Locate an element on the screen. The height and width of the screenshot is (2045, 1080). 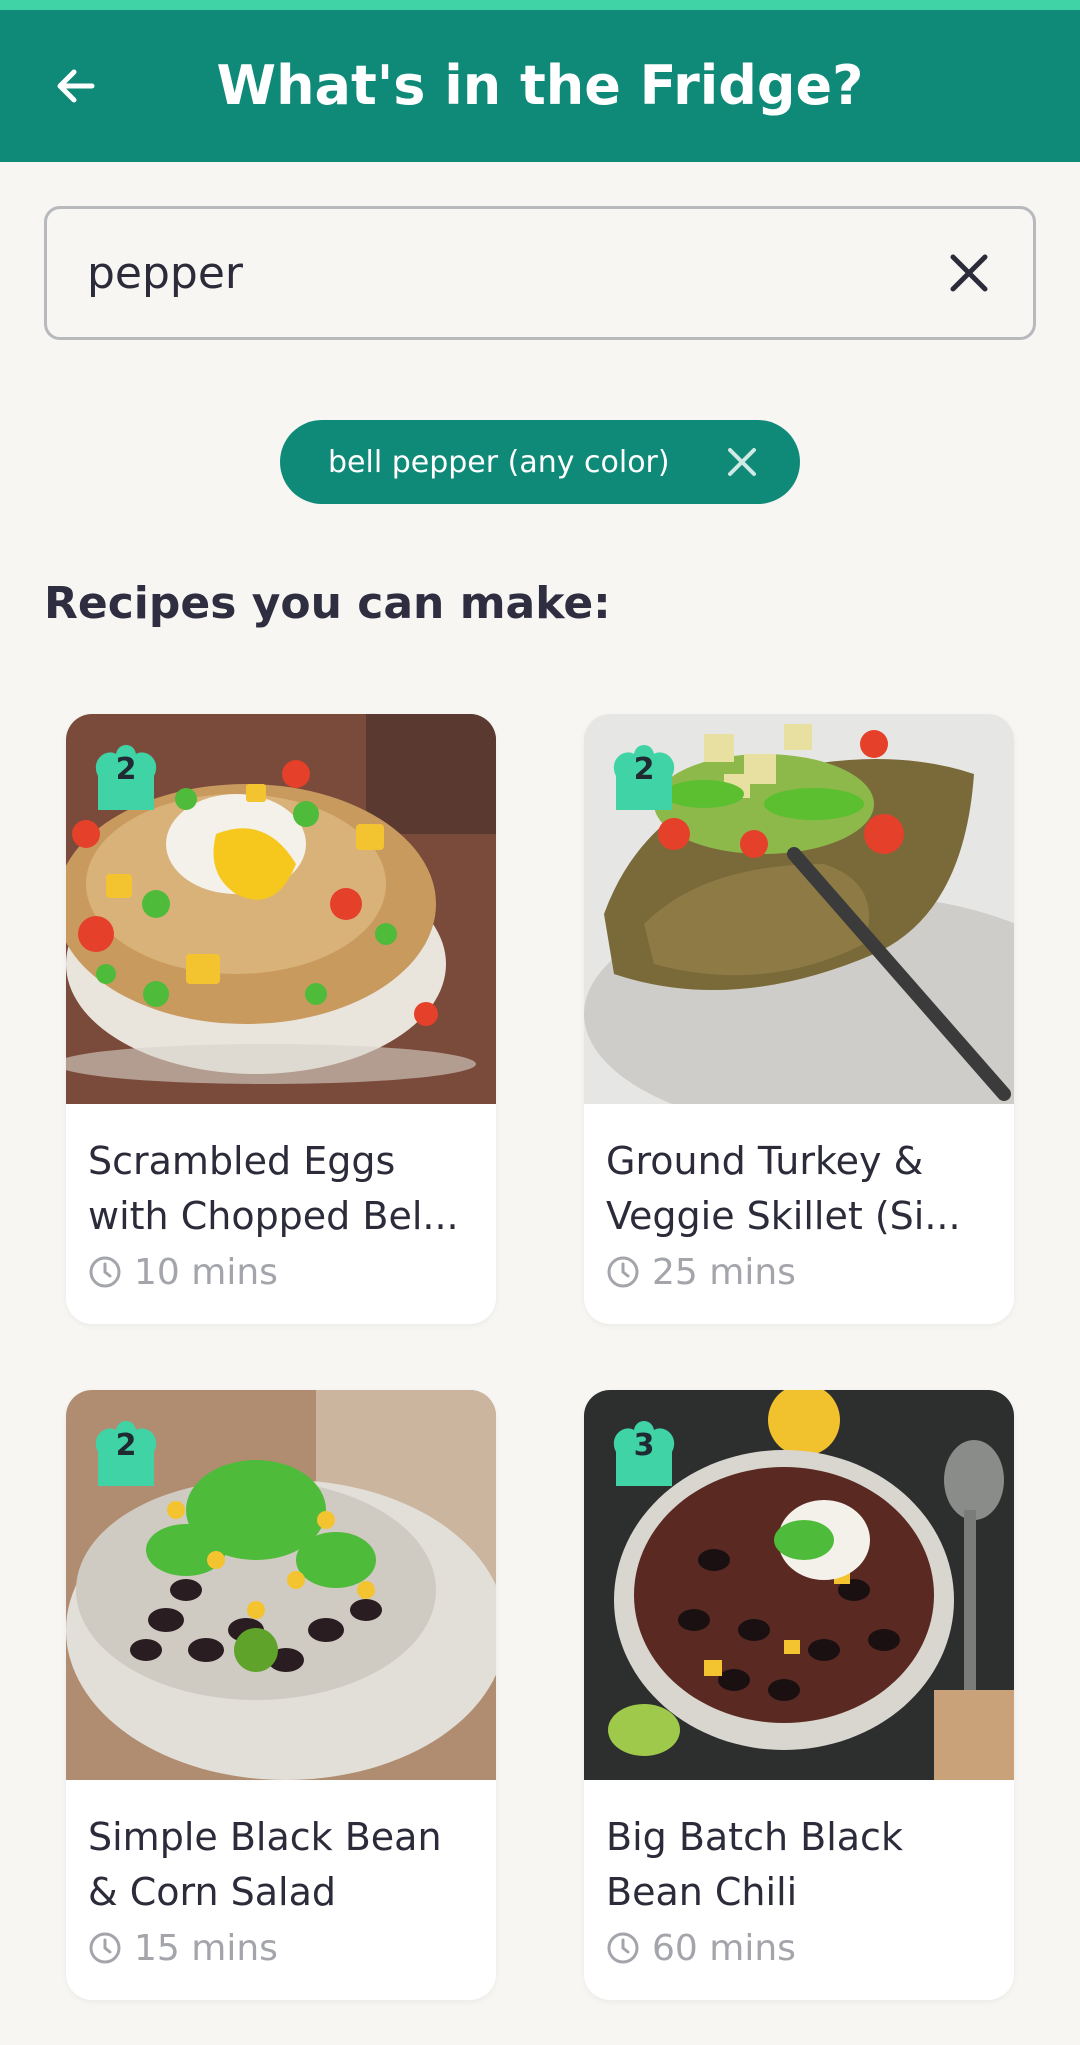
chip-label: bell pepper (any color) is located at coordinates (499, 462).